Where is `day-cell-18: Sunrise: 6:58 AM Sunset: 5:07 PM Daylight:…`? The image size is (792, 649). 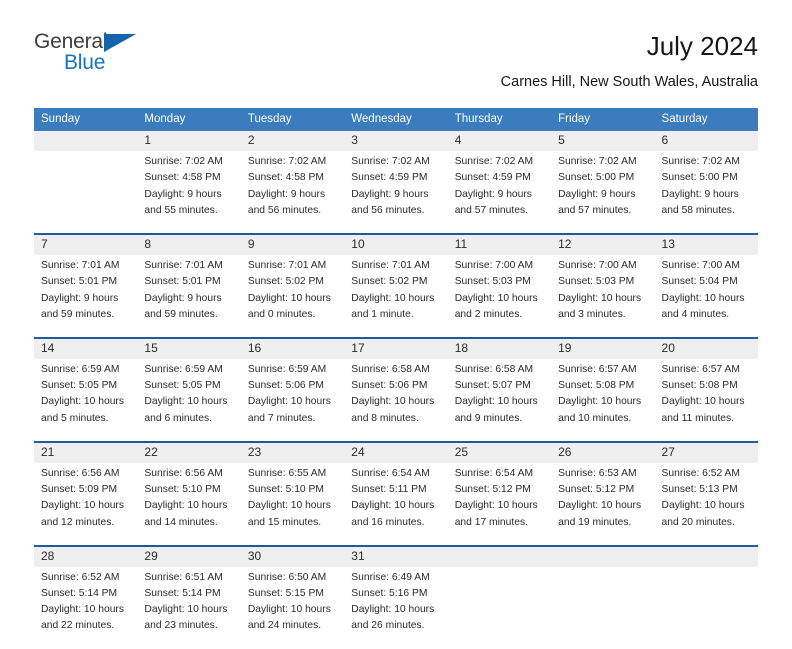
day-cell-18: Sunrise: 6:58 AM Sunset: 5:07 PM Daylight:… is located at coordinates (499, 399).